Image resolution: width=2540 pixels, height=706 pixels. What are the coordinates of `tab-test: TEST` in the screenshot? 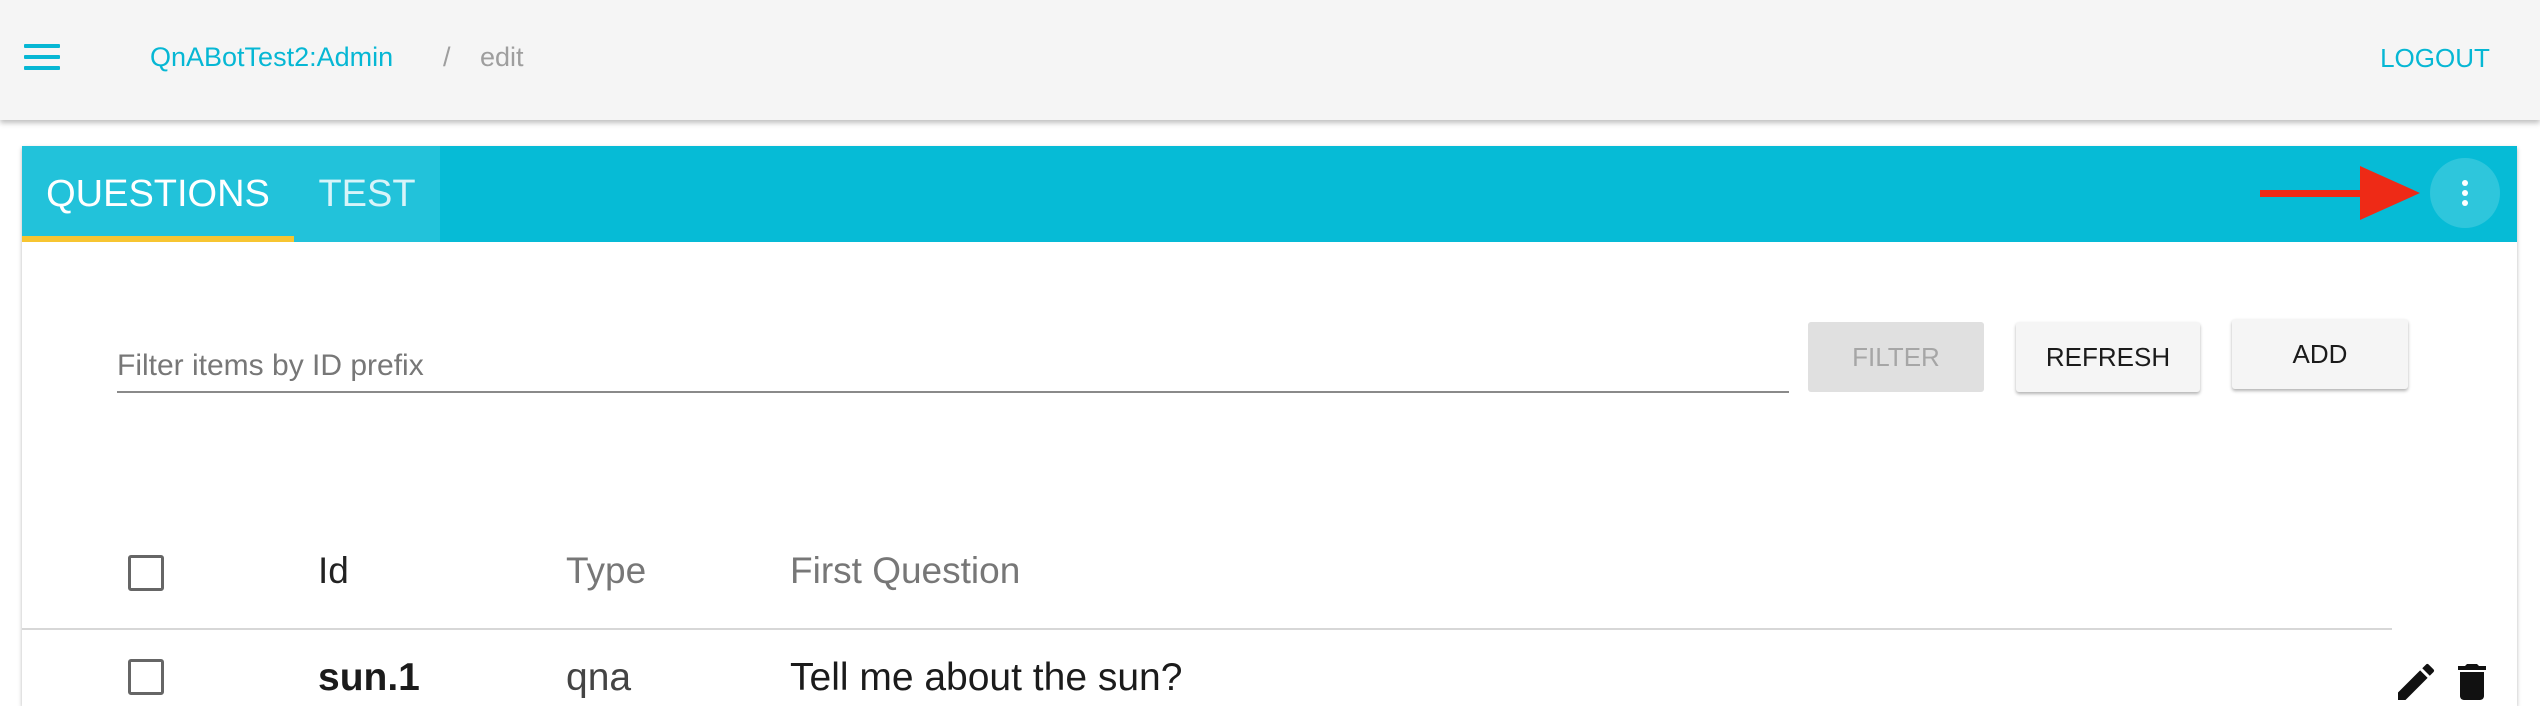 It's located at (367, 194).